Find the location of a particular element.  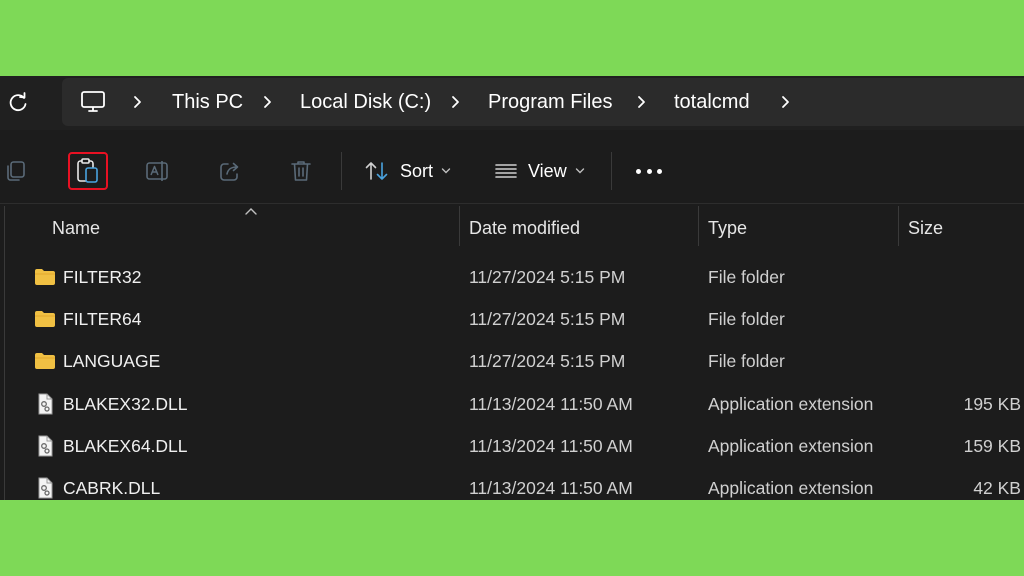

view-button: View is located at coordinates (543, 171).